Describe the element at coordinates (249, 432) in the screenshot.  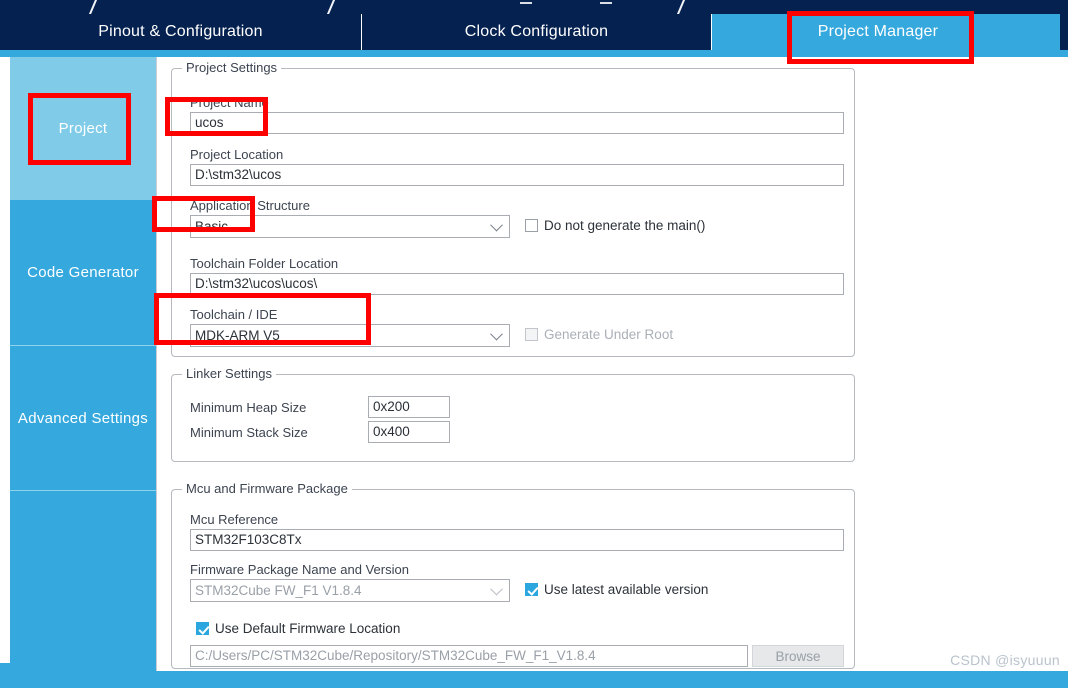
I see `minimum-stack-size-label: Minimum Stack Size` at that location.